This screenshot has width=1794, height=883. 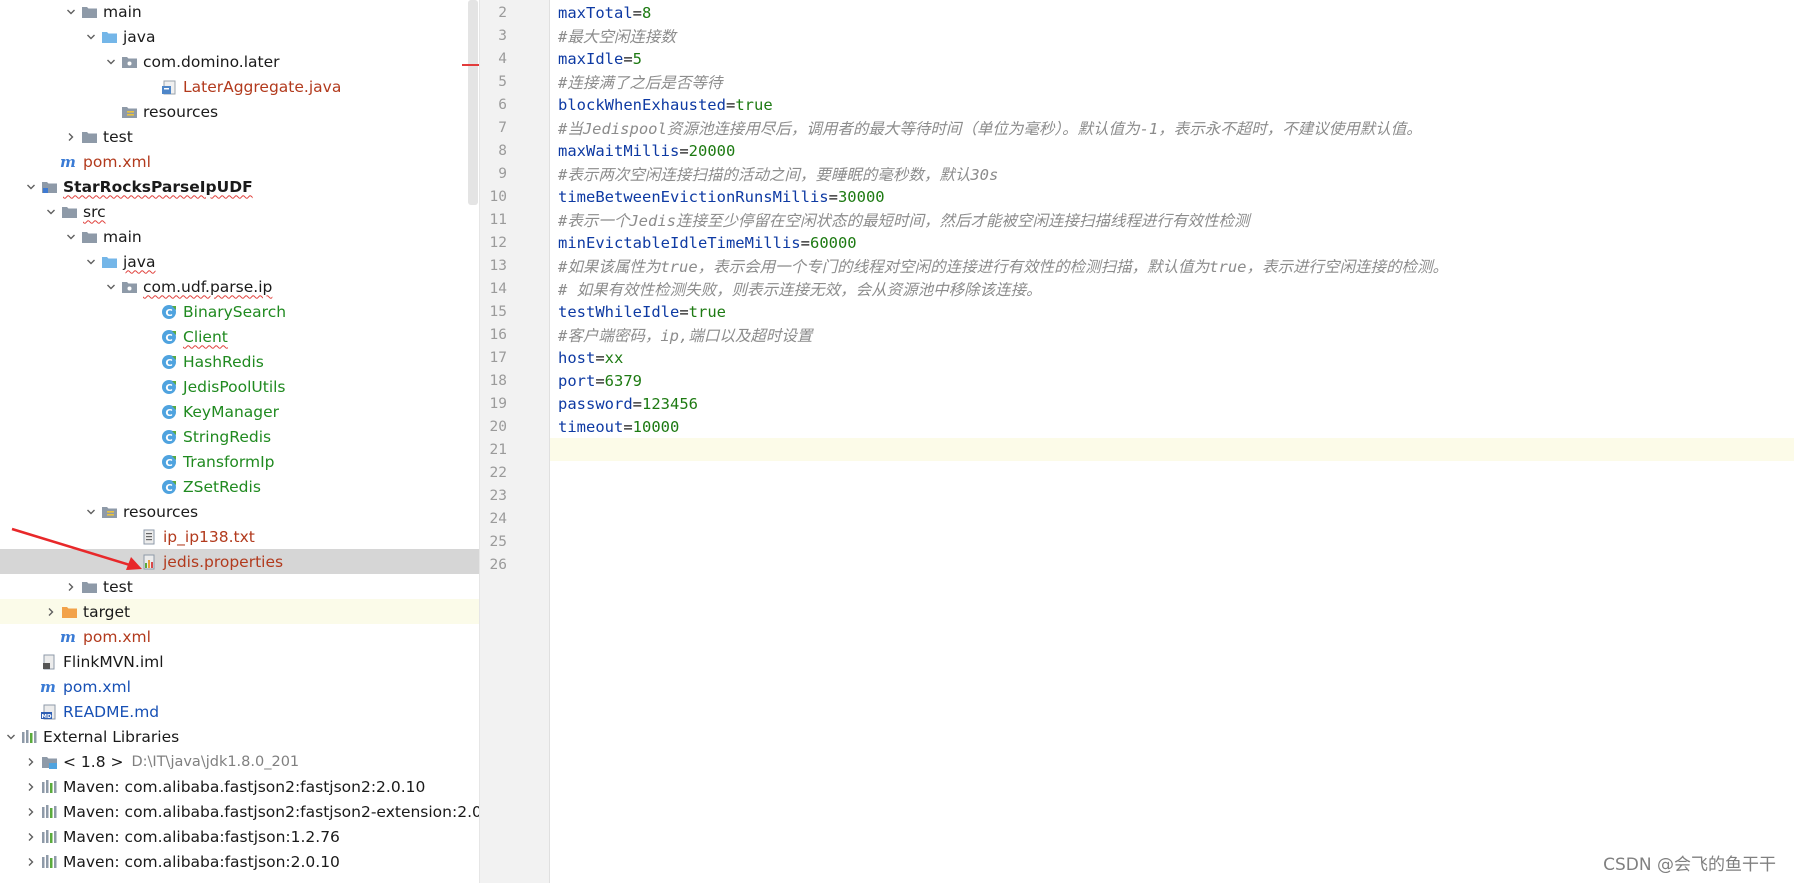 What do you see at coordinates (1172, 242) in the screenshot?
I see `code-line: minEvictableIdleTimeMillis = 60000` at bounding box center [1172, 242].